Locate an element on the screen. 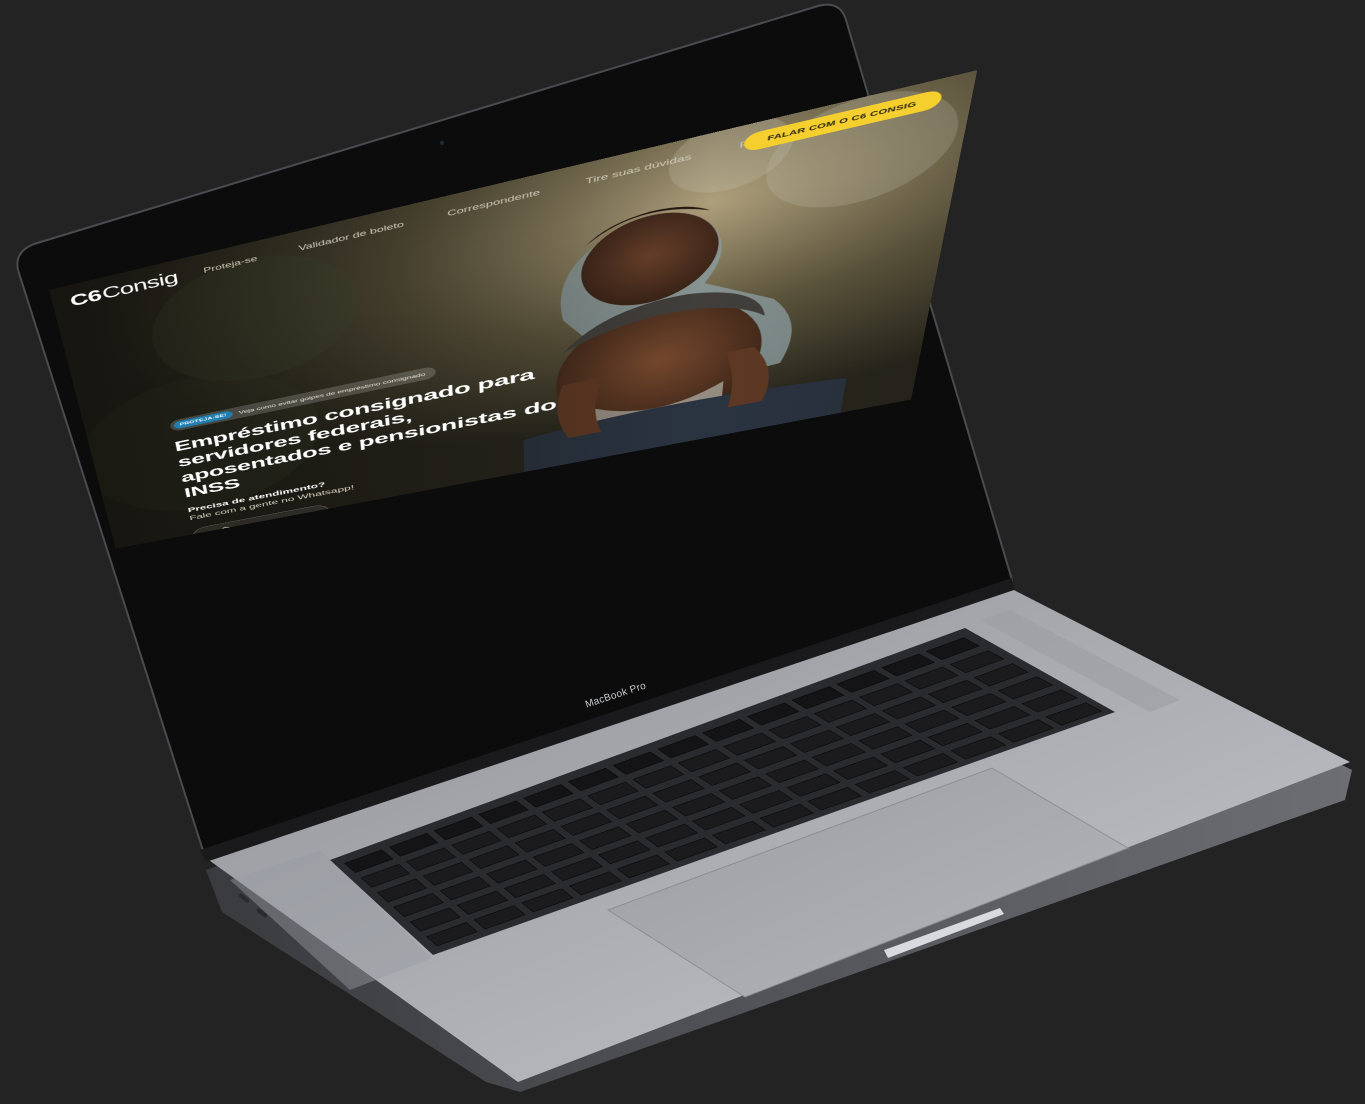  logo-mark: C6 is located at coordinates (85, 298).